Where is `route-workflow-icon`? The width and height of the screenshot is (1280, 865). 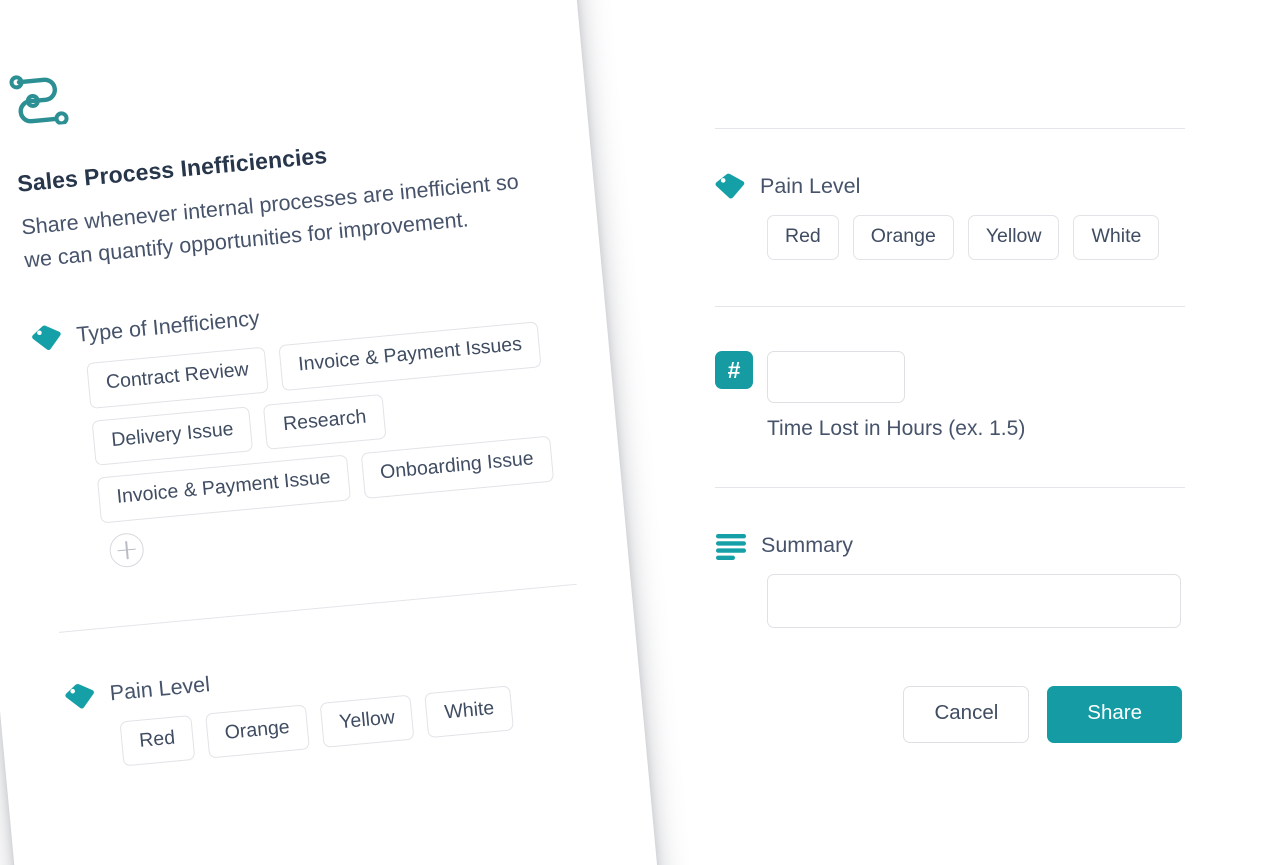 route-workflow-icon is located at coordinates (39, 100).